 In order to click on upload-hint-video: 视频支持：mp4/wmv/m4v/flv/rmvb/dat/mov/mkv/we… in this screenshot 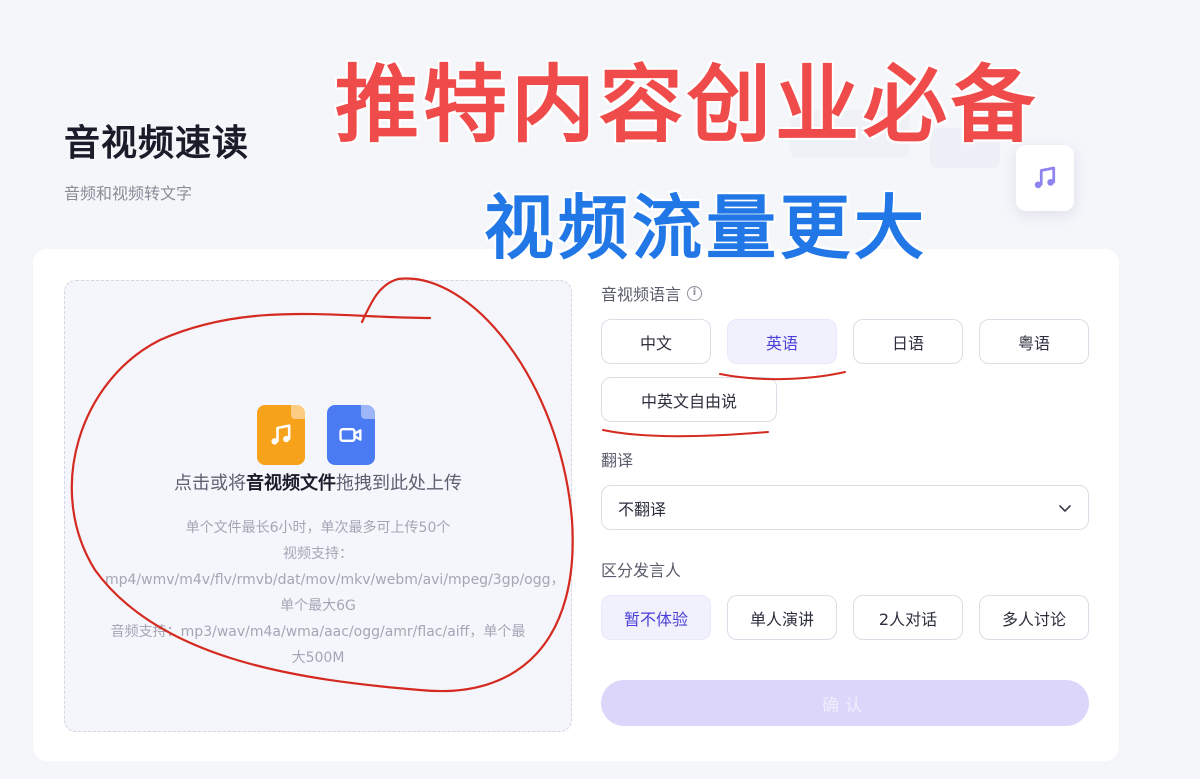, I will do `click(335, 580)`.